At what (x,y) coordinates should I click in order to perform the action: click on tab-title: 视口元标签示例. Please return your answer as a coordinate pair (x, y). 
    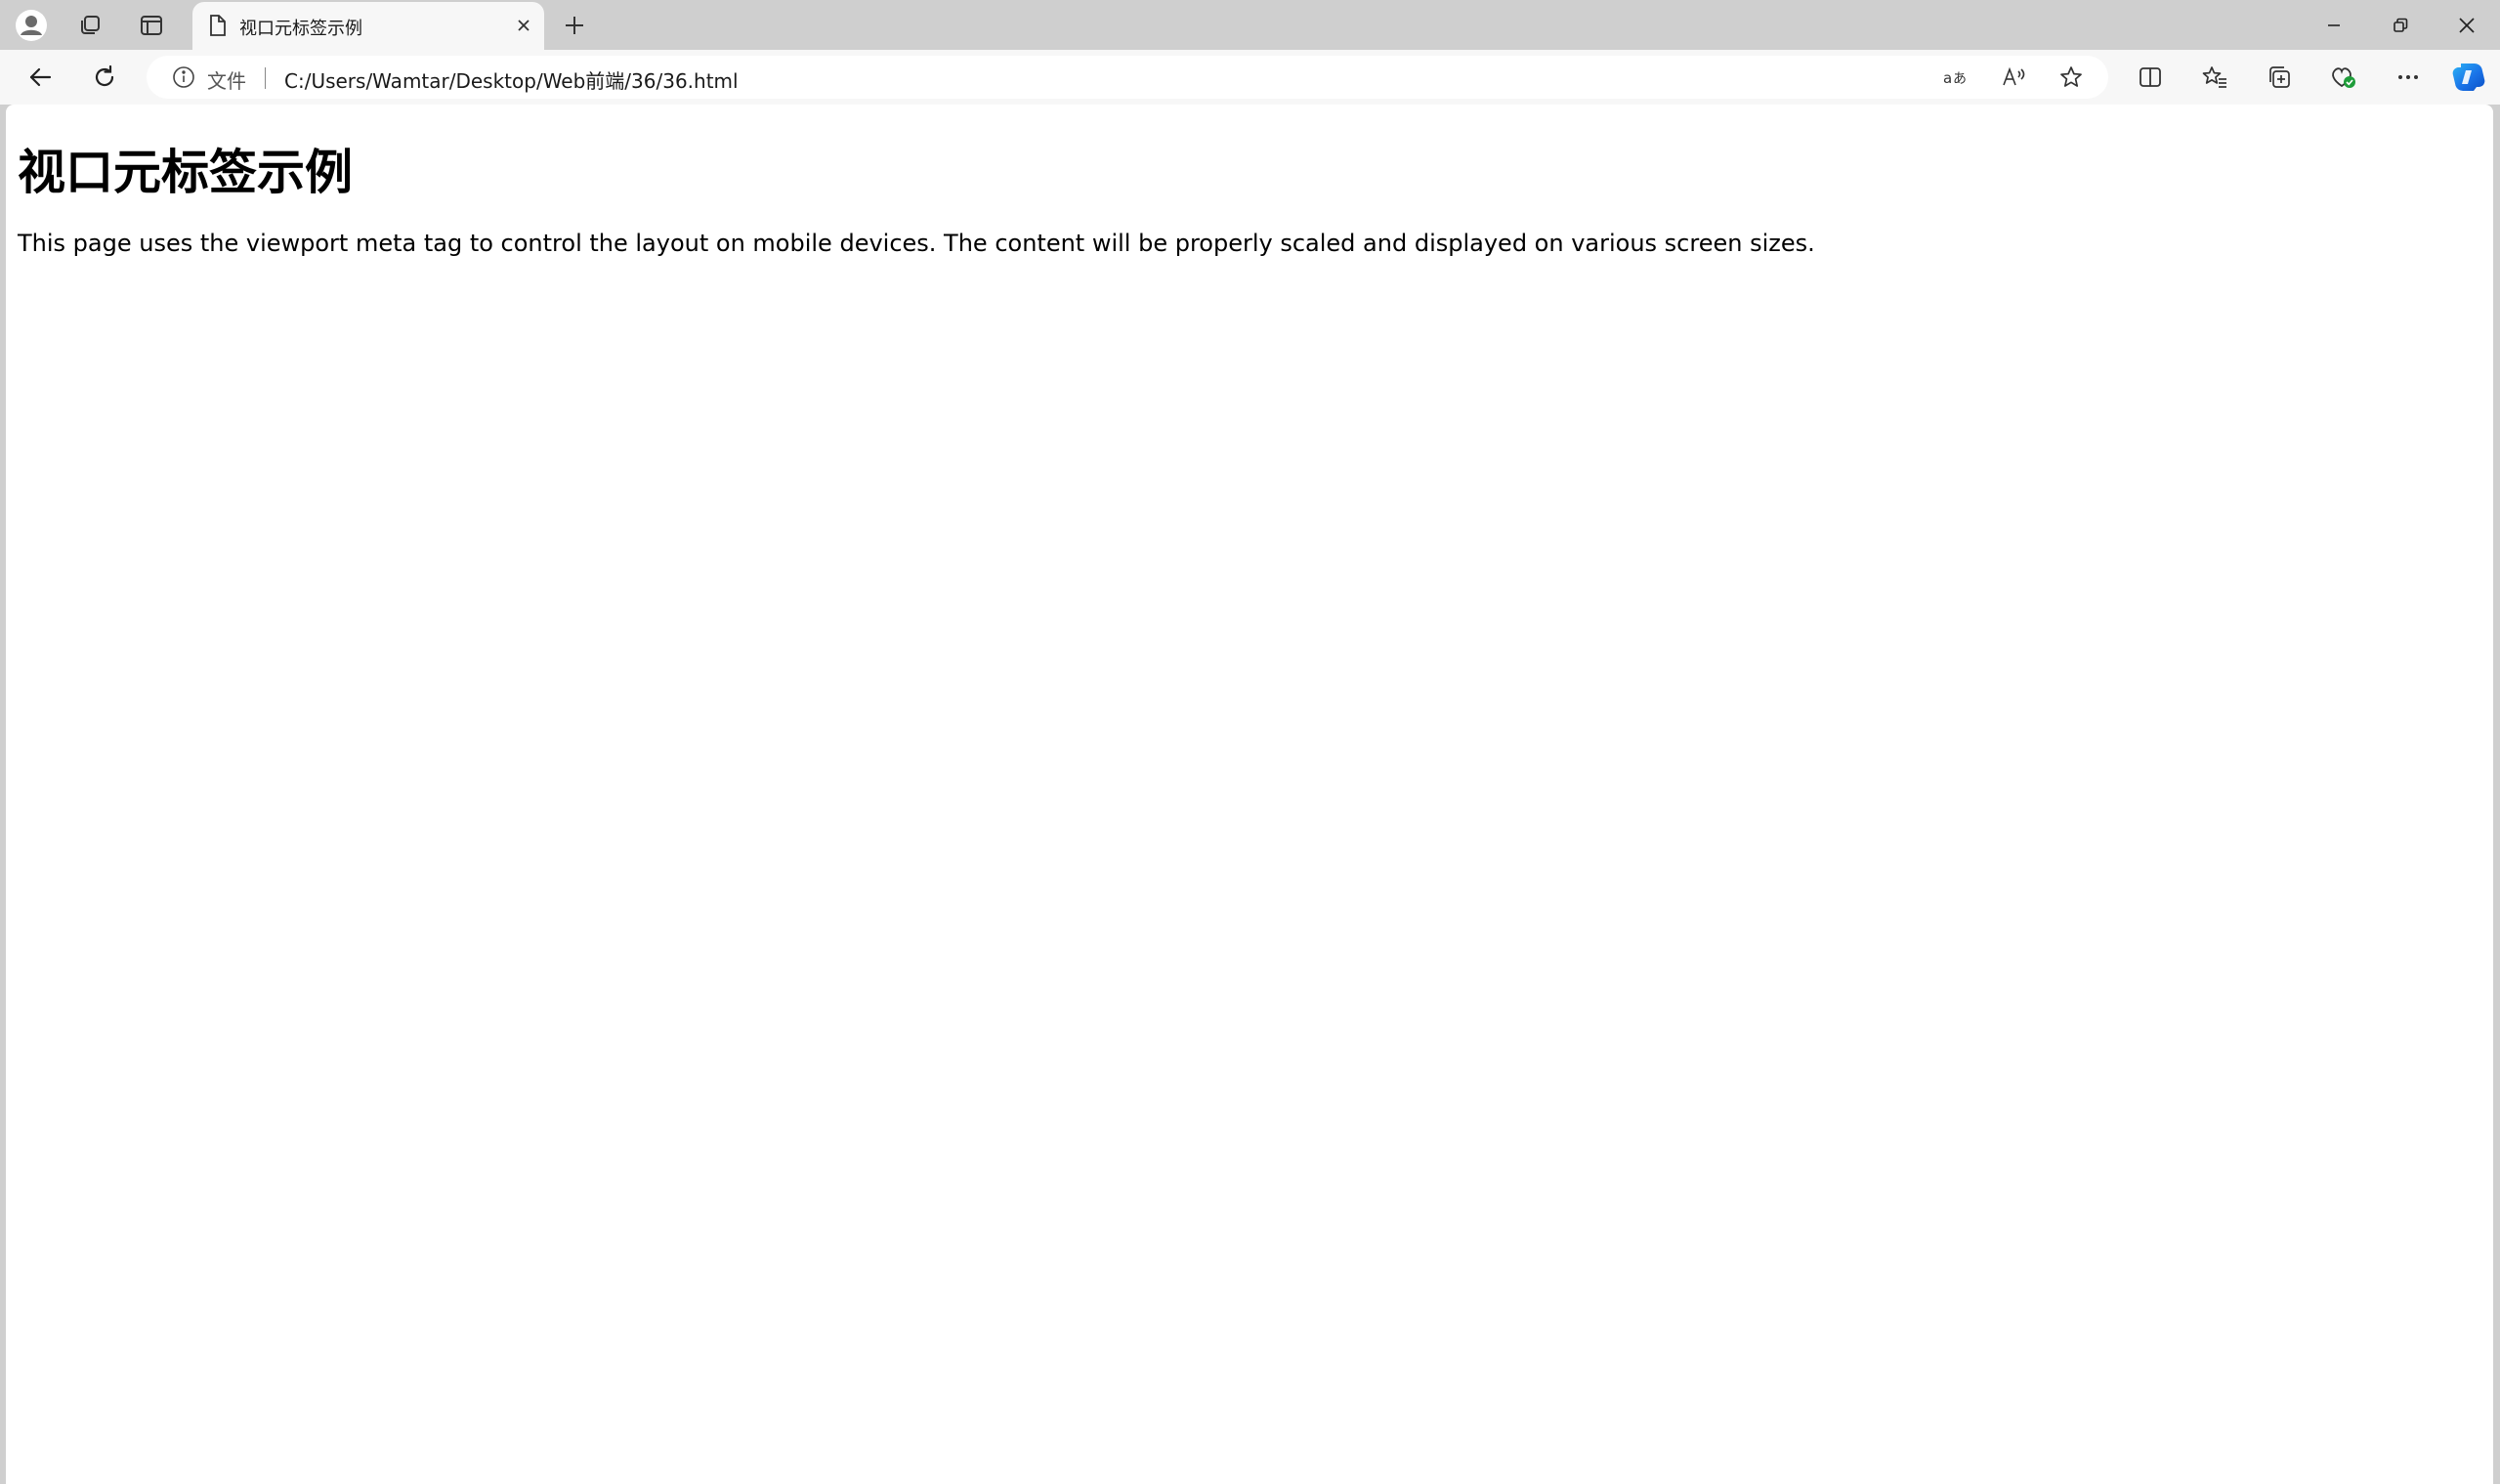
    Looking at the image, I should click on (301, 29).